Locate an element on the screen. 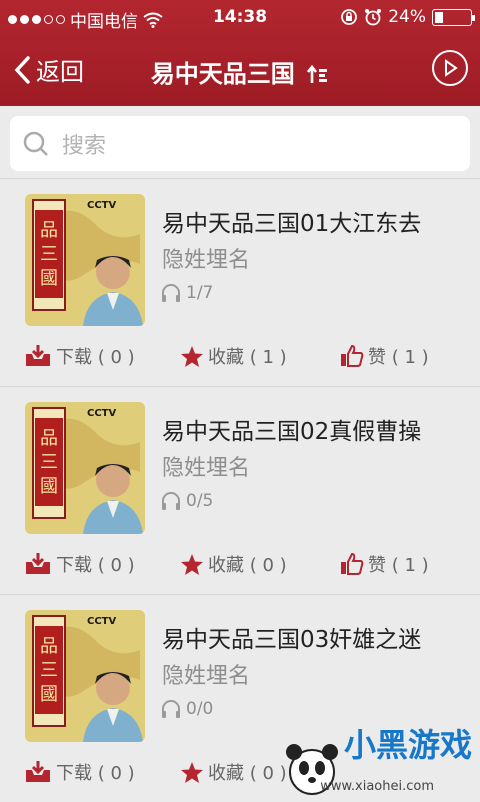 This screenshot has height=802, width=480. search-placeholder: 搜索 is located at coordinates (84, 146).